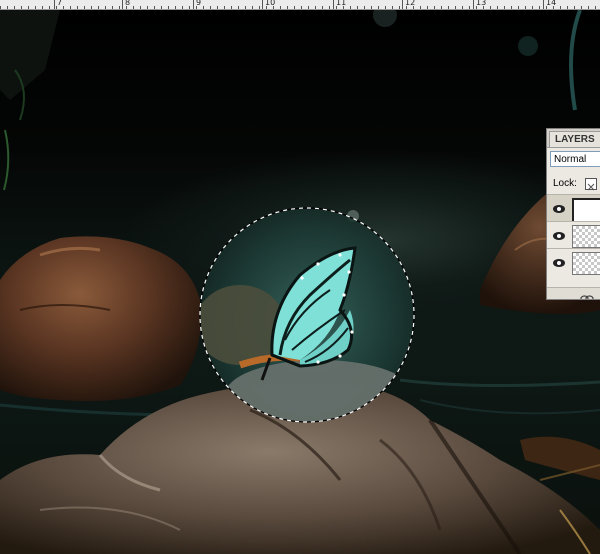 This screenshot has height=554, width=600. Describe the element at coordinates (551, 3) in the screenshot. I see `ruler-label-14: 14` at that location.